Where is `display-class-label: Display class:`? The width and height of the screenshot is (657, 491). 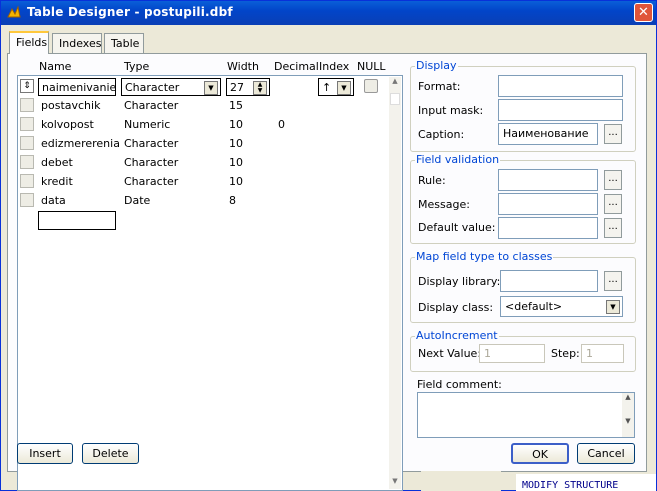 display-class-label: Display class: is located at coordinates (456, 307).